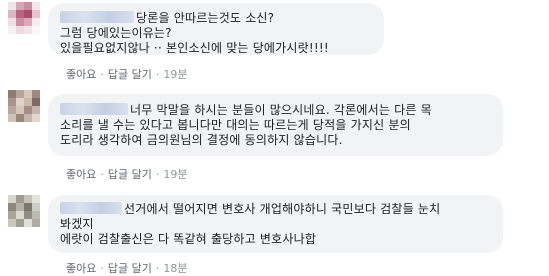 The image size is (549, 276). Describe the element at coordinates (282, 209) in the screenshot. I see `comment-text: 선거에서 떨어지면 변호사 개업해야하니 국민보다 검찰들 눈치` at that location.